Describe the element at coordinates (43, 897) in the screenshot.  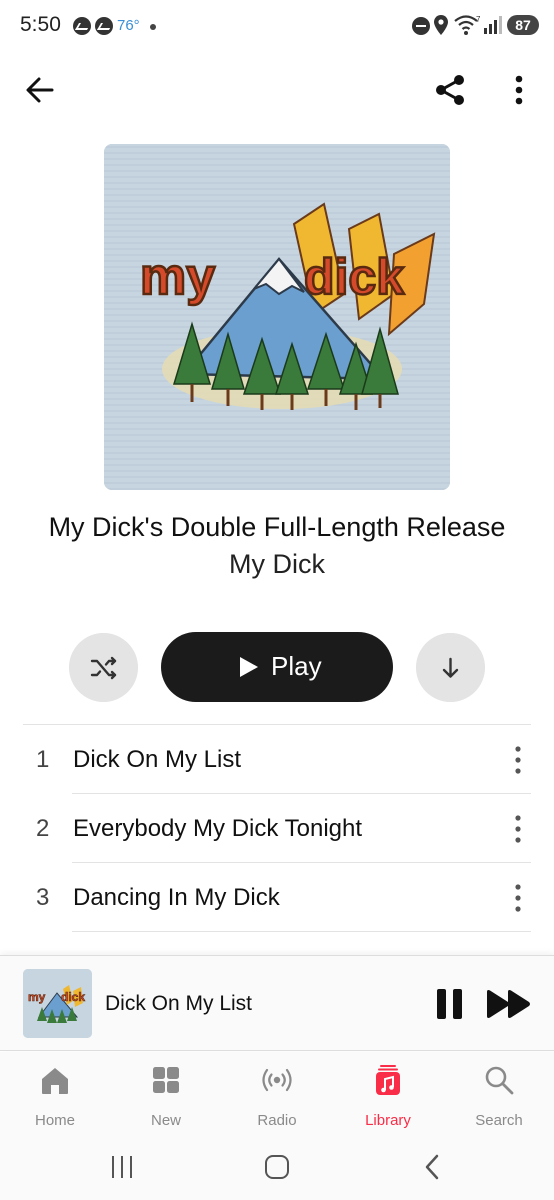
I see `track-number: 3` at that location.